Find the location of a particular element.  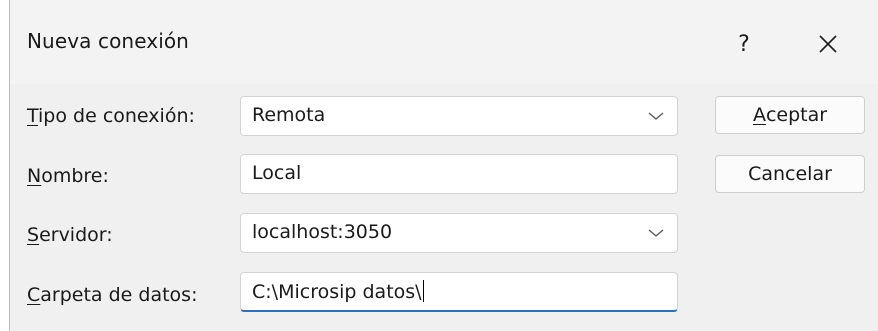

nombre-mnemonic: N is located at coordinates (34, 176).